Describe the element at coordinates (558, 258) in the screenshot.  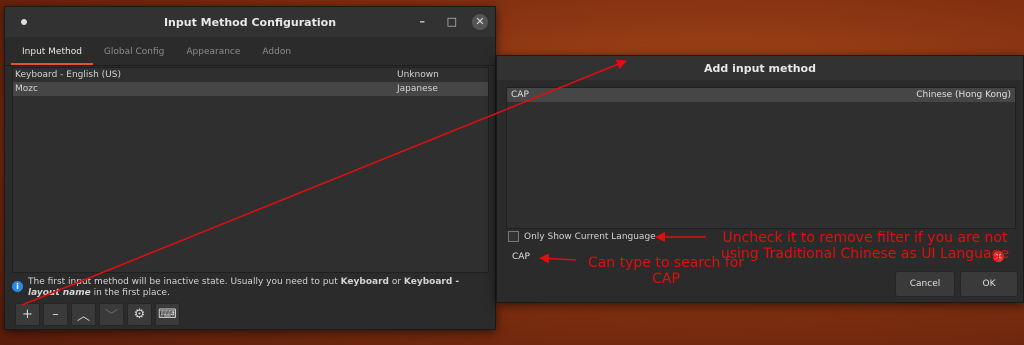
I see `search-arrow` at that location.